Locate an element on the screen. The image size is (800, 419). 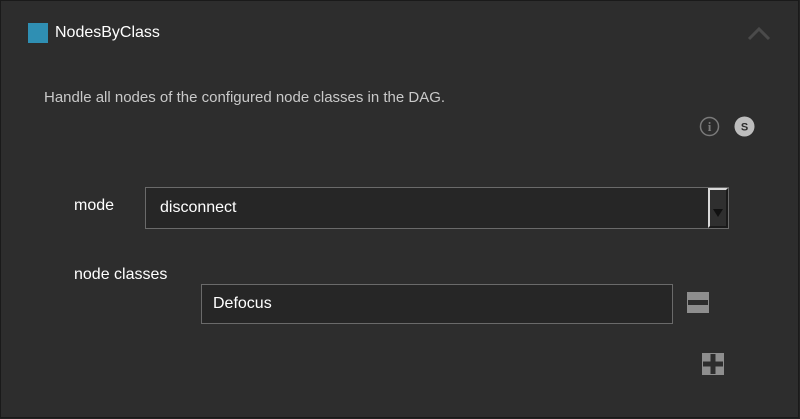
mode-select-value: disconnect is located at coordinates (198, 207).